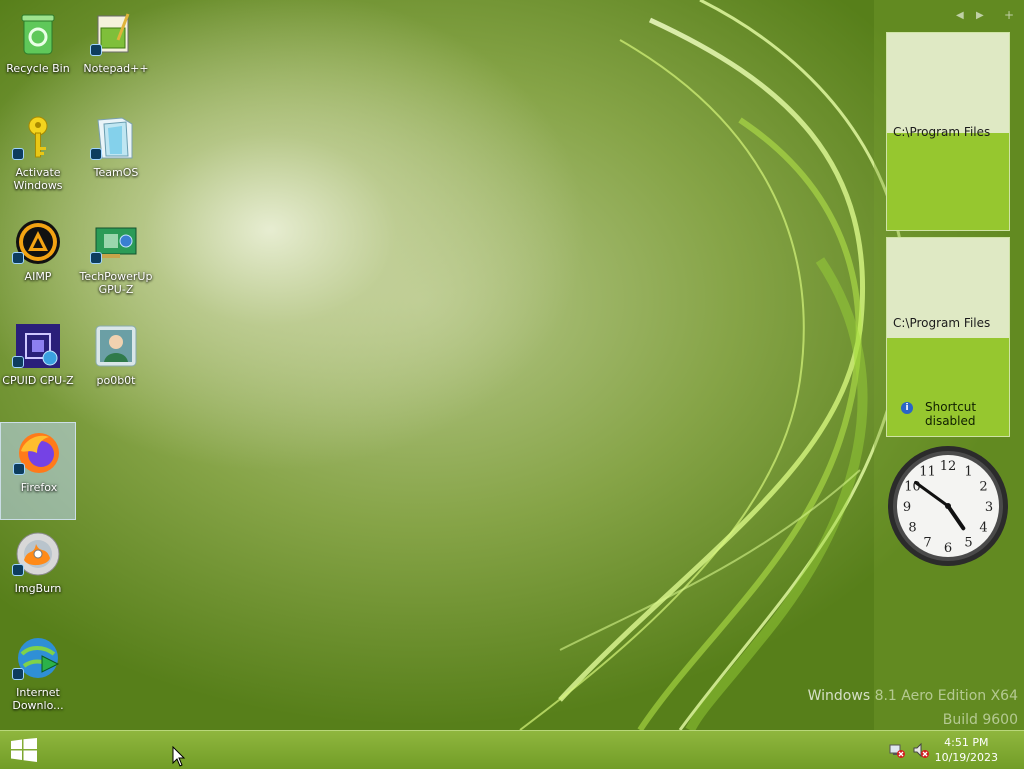  Describe the element at coordinates (983, 528) in the screenshot. I see `clock-number: 4` at that location.